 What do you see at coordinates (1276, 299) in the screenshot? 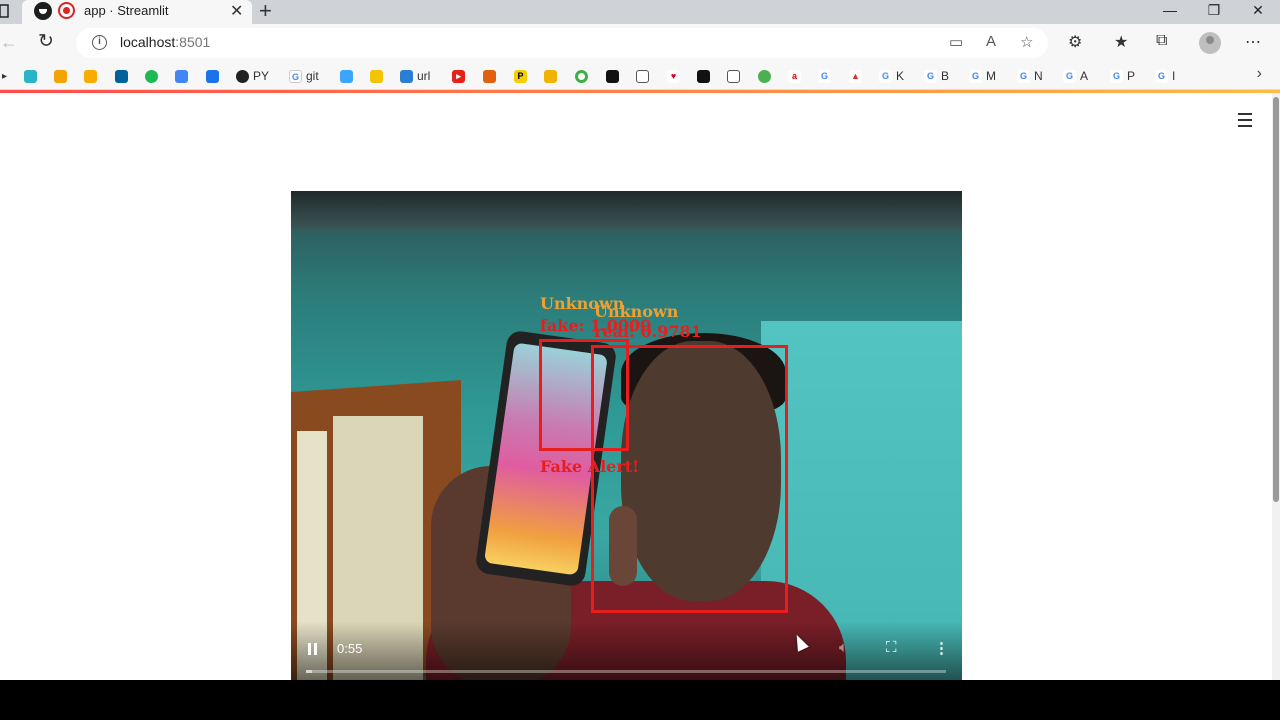
I see `scrollbar-thumb` at bounding box center [1276, 299].